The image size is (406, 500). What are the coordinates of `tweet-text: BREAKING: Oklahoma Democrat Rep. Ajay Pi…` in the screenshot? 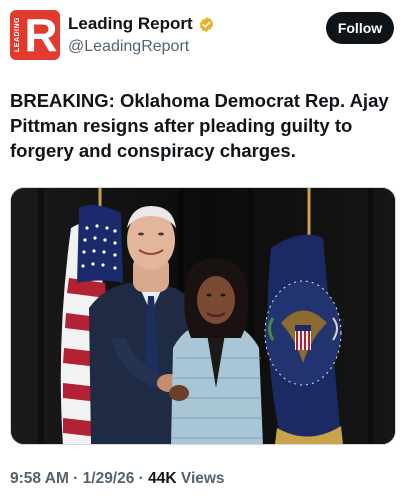 It's located at (199, 125).